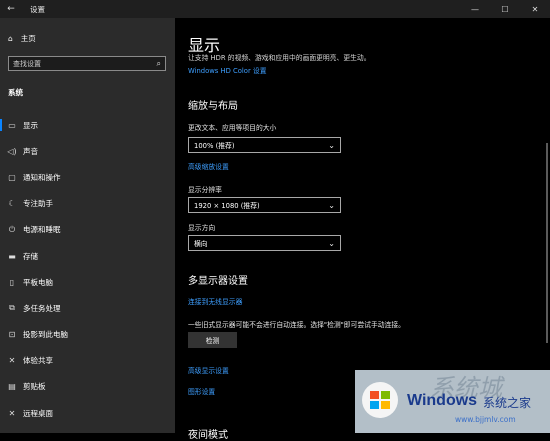 The width and height of the screenshot is (550, 441). I want to click on text-size-dropdown: 100% (推荐) ⌄, so click(264, 145).